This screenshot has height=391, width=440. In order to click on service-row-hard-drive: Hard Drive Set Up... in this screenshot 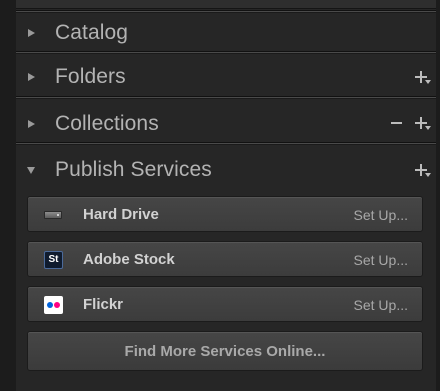, I will do `click(225, 214)`.